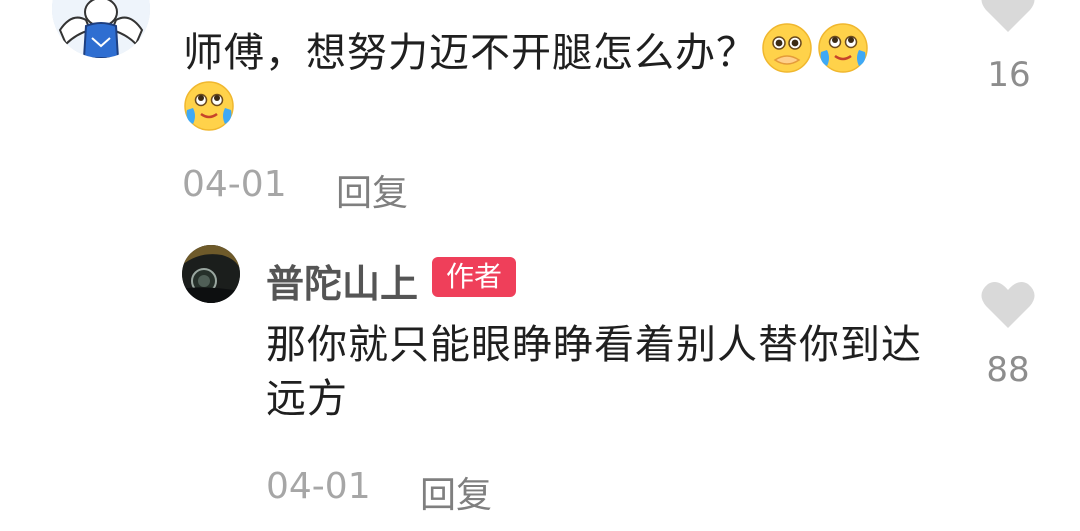  Describe the element at coordinates (1008, 370) in the screenshot. I see `reply-like-count: 88` at that location.